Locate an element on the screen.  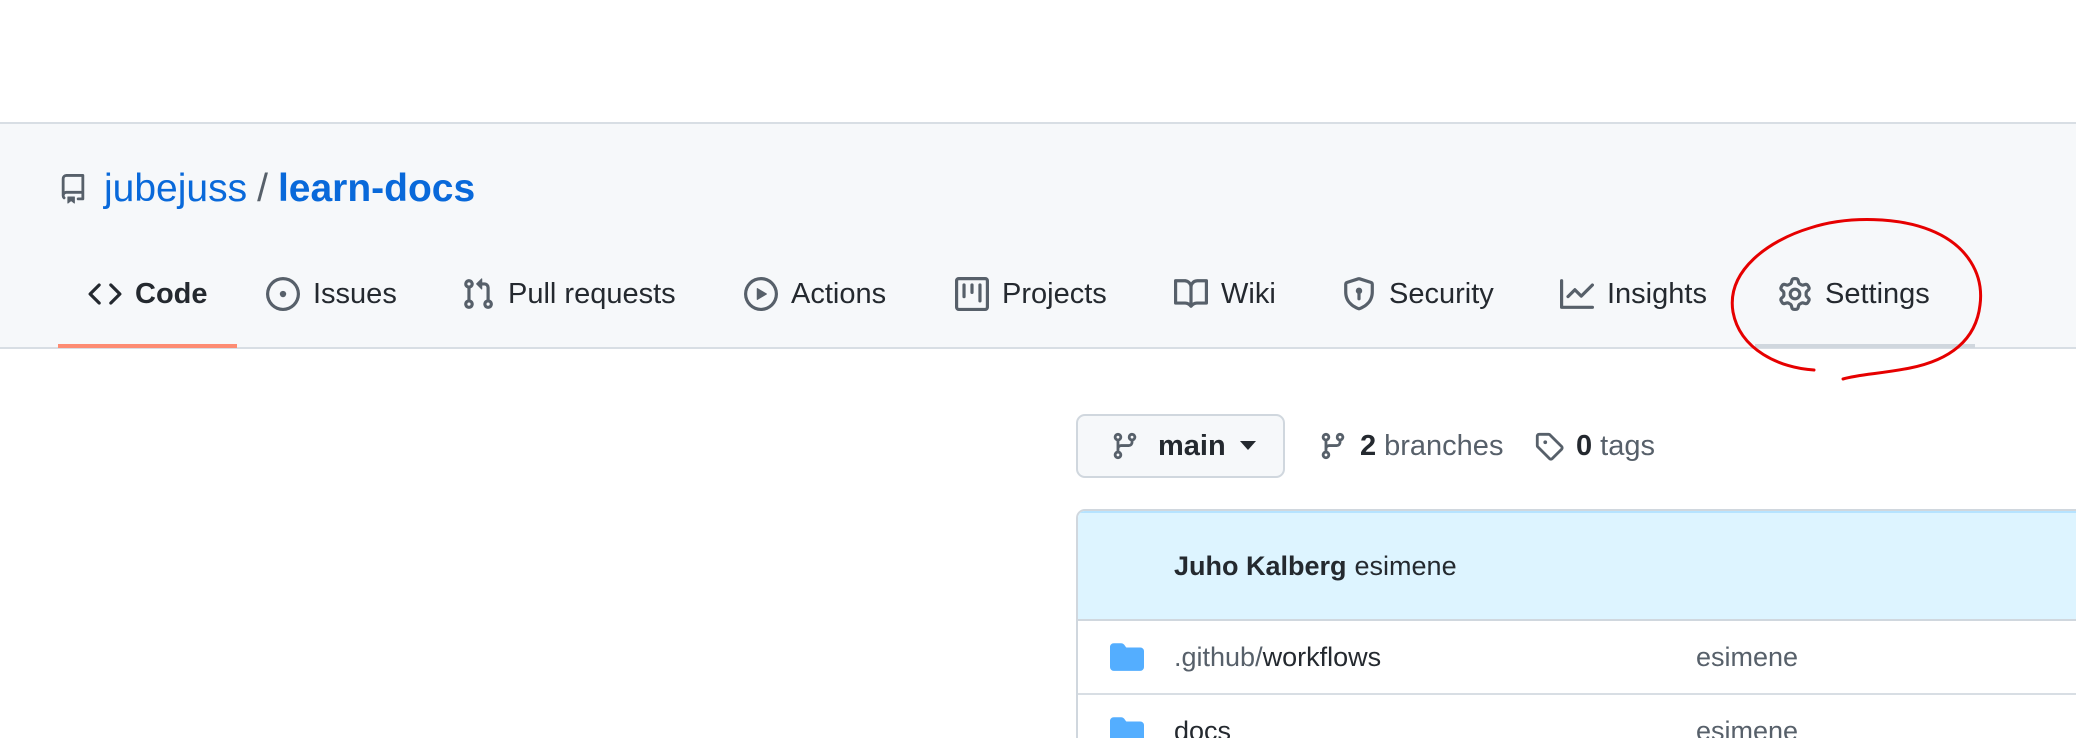
tab-security-label: Security is located at coordinates (1441, 293).